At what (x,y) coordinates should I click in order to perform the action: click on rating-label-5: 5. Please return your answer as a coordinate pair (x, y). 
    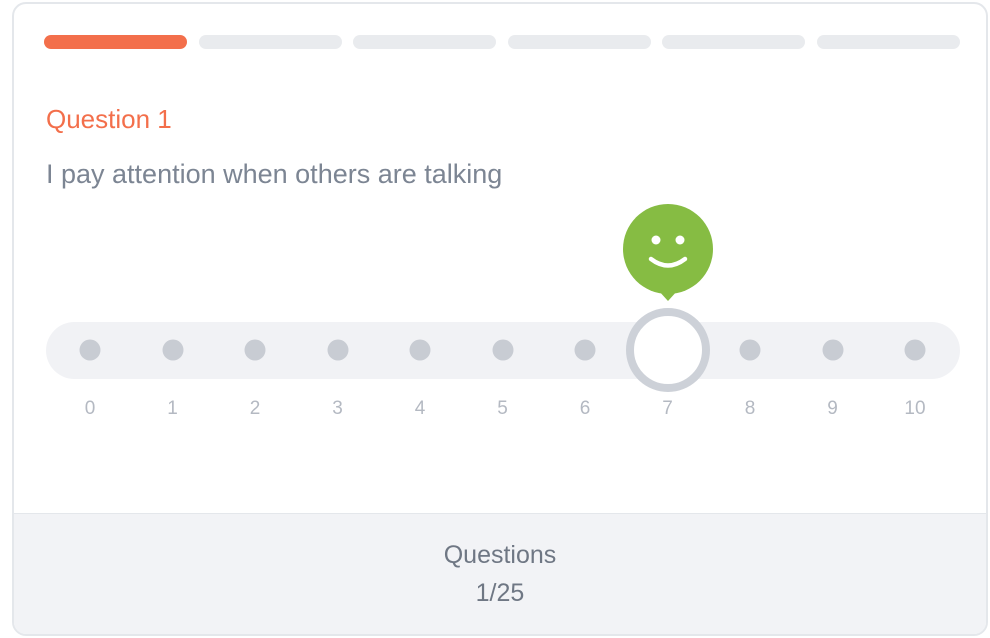
    Looking at the image, I should click on (502, 408).